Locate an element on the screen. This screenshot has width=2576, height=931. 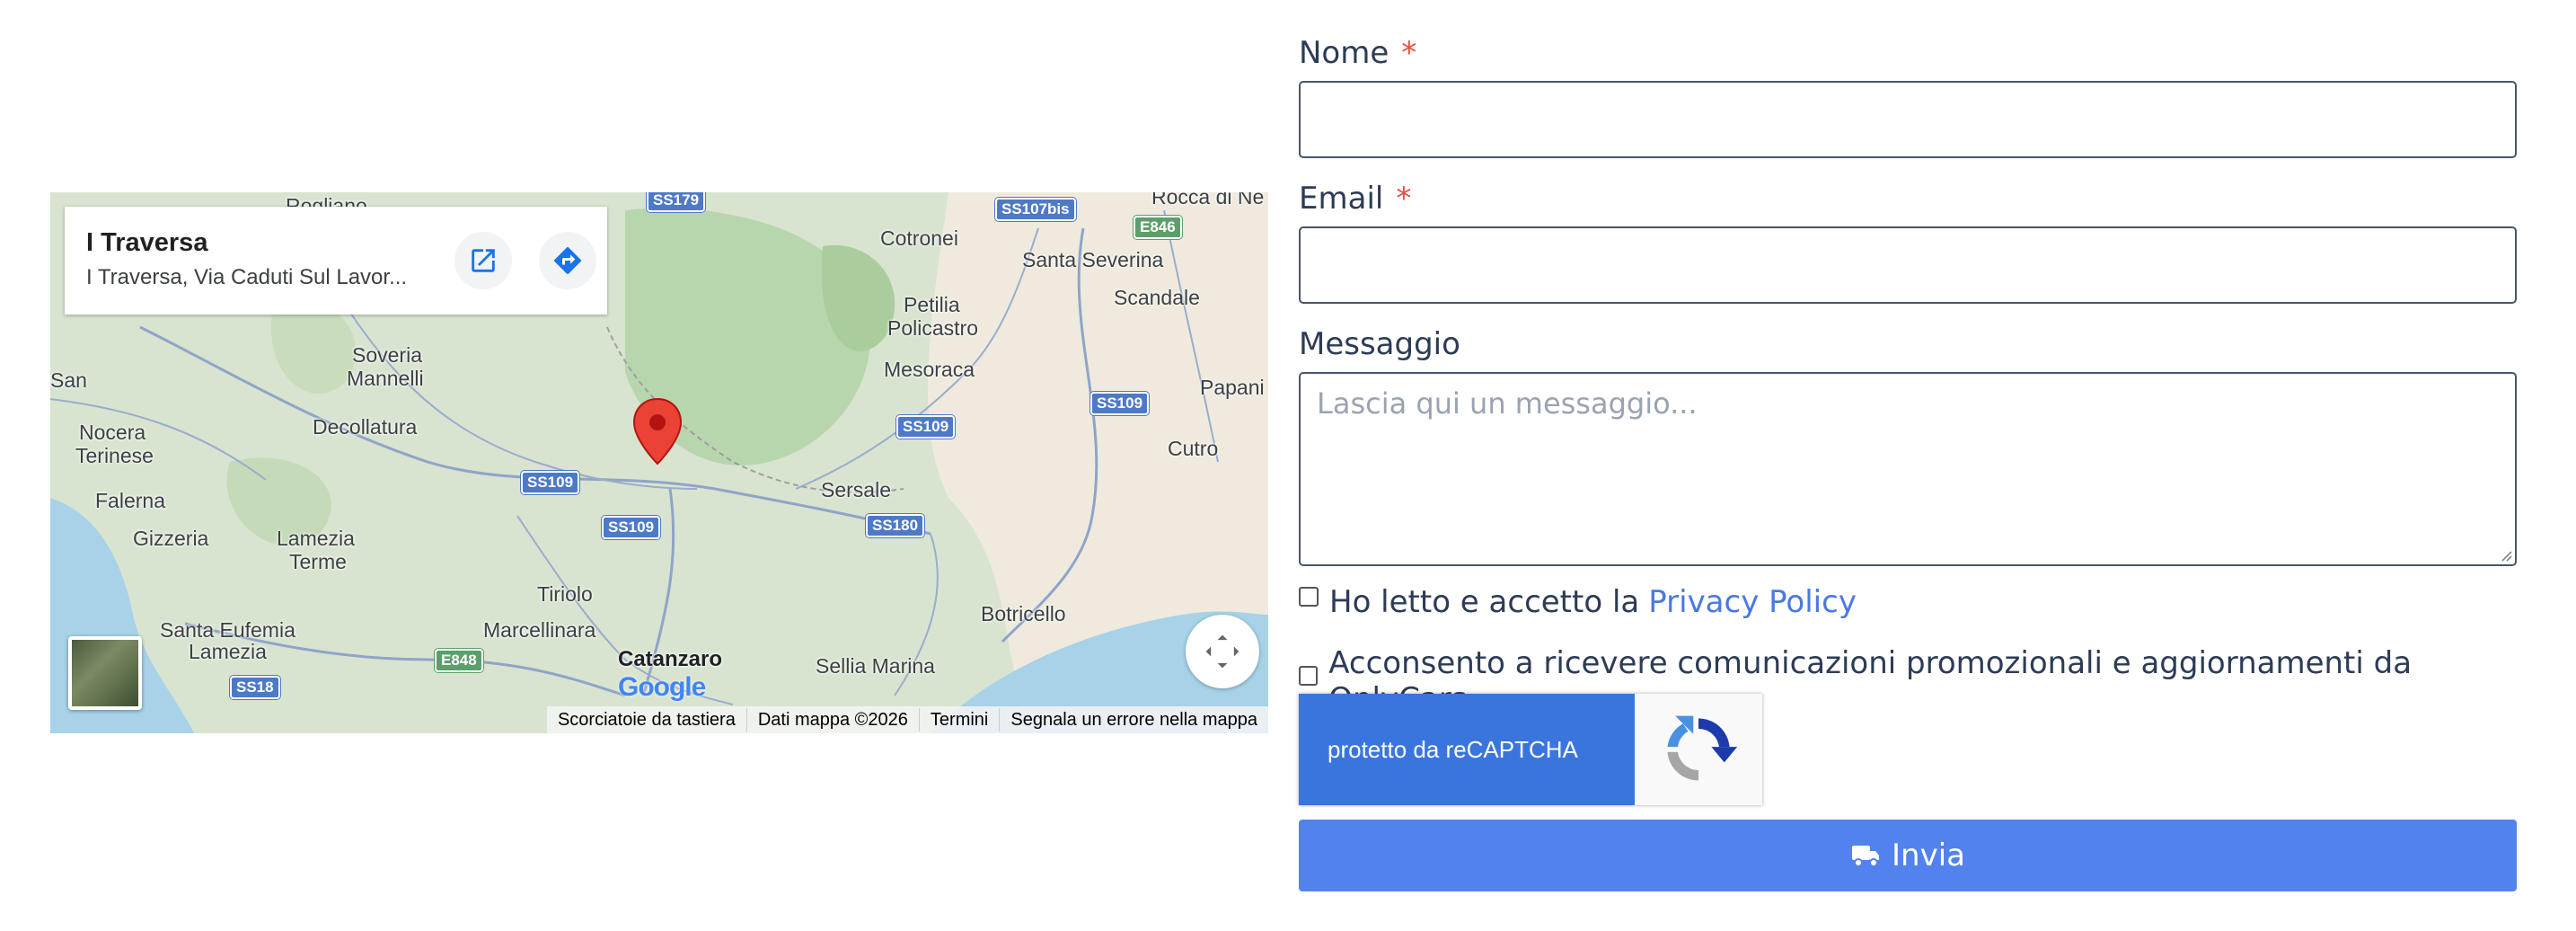
map-place-label: Rocca di Ne is located at coordinates (1208, 200).